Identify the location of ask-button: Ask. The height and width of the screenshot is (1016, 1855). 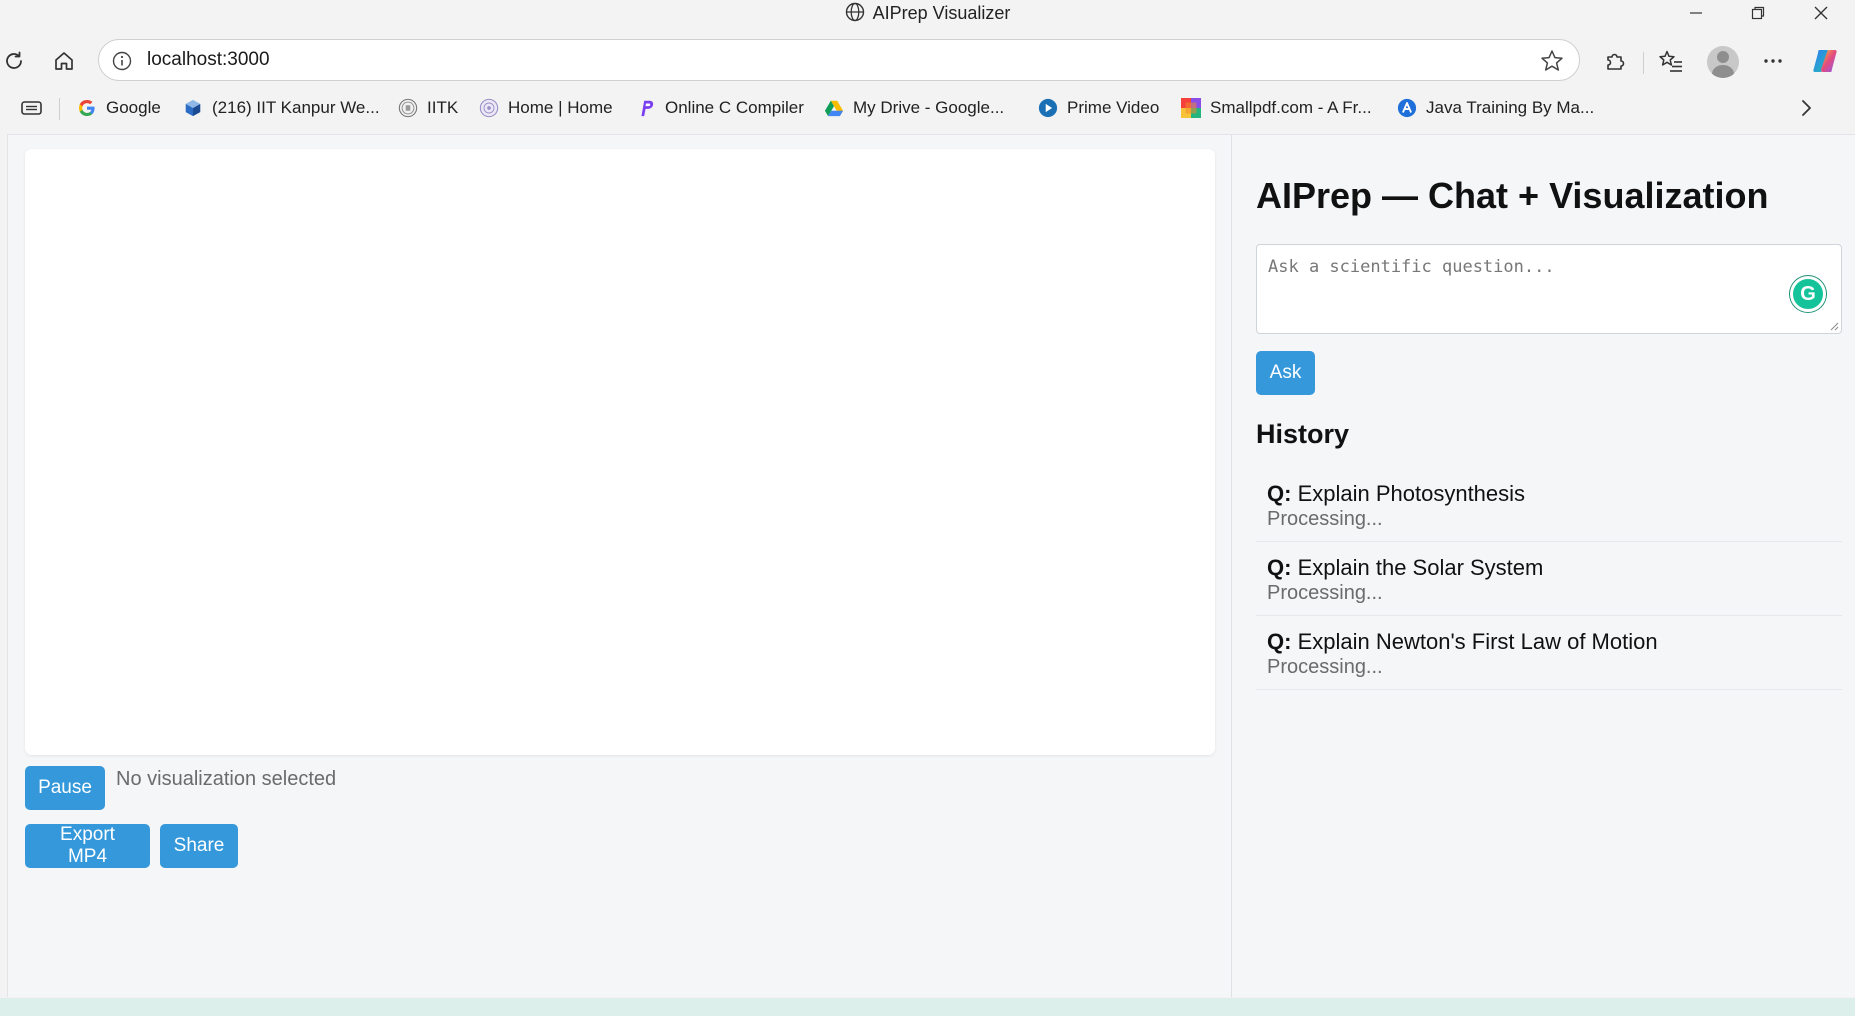
(1285, 373).